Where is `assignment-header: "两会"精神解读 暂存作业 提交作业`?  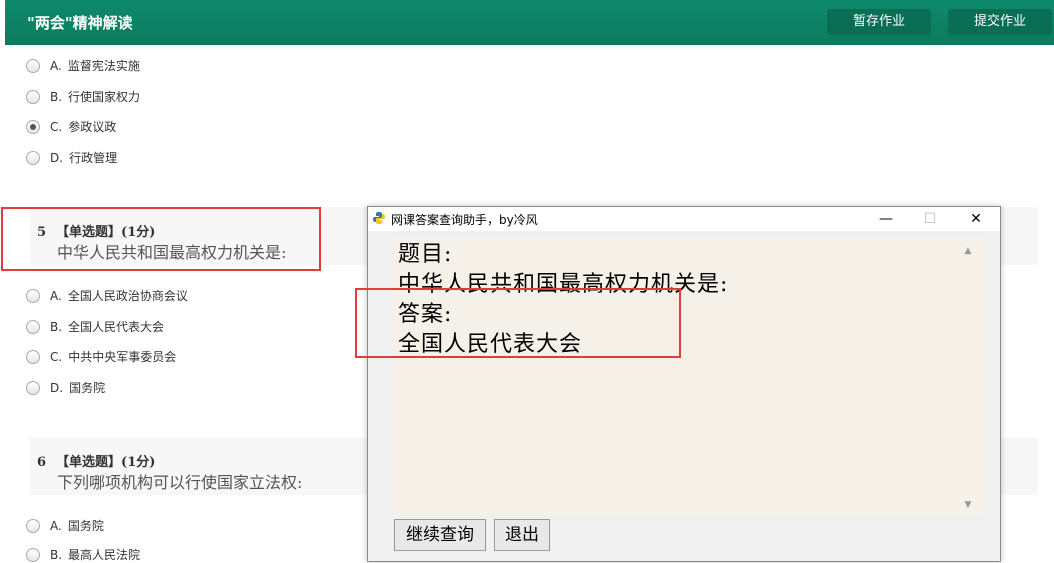
assignment-header: "两会"精神解读 暂存作业 提交作业 is located at coordinates (529, 22).